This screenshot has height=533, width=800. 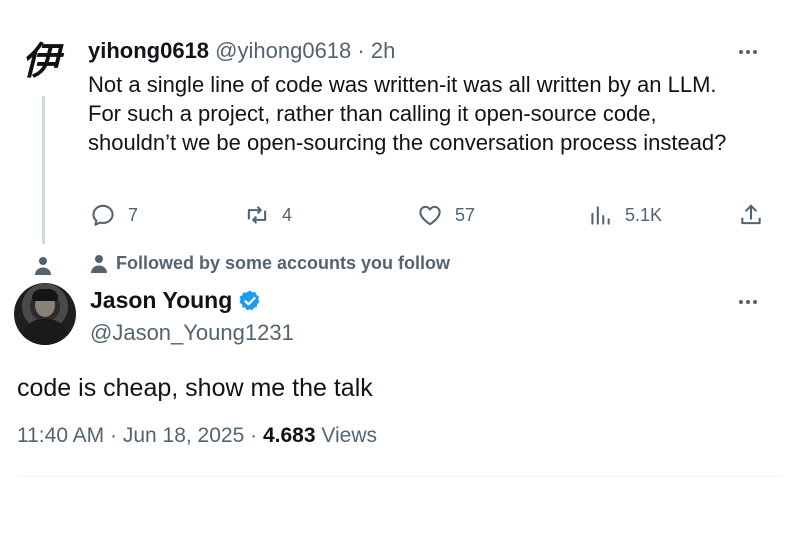 What do you see at coordinates (289, 435) in the screenshot?
I see `reply-views-count: 4.683` at bounding box center [289, 435].